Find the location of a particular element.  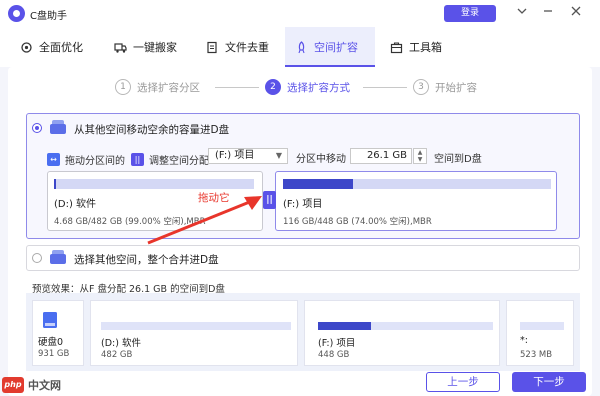

minimize-icon is located at coordinates (548, 13).